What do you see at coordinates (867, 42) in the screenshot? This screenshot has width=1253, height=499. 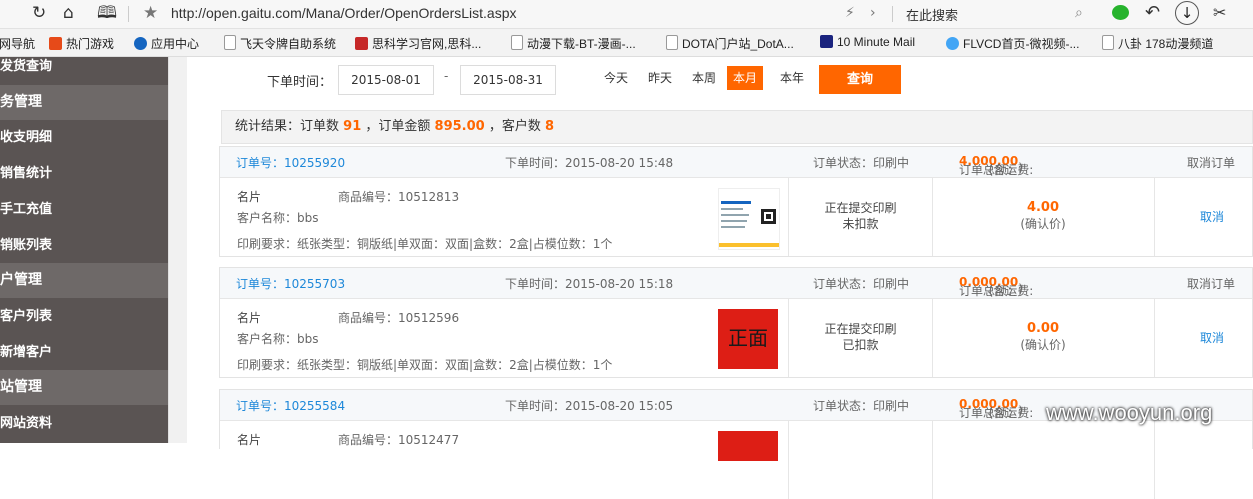 I see `bookmark-item: 10 Minute Mail` at bounding box center [867, 42].